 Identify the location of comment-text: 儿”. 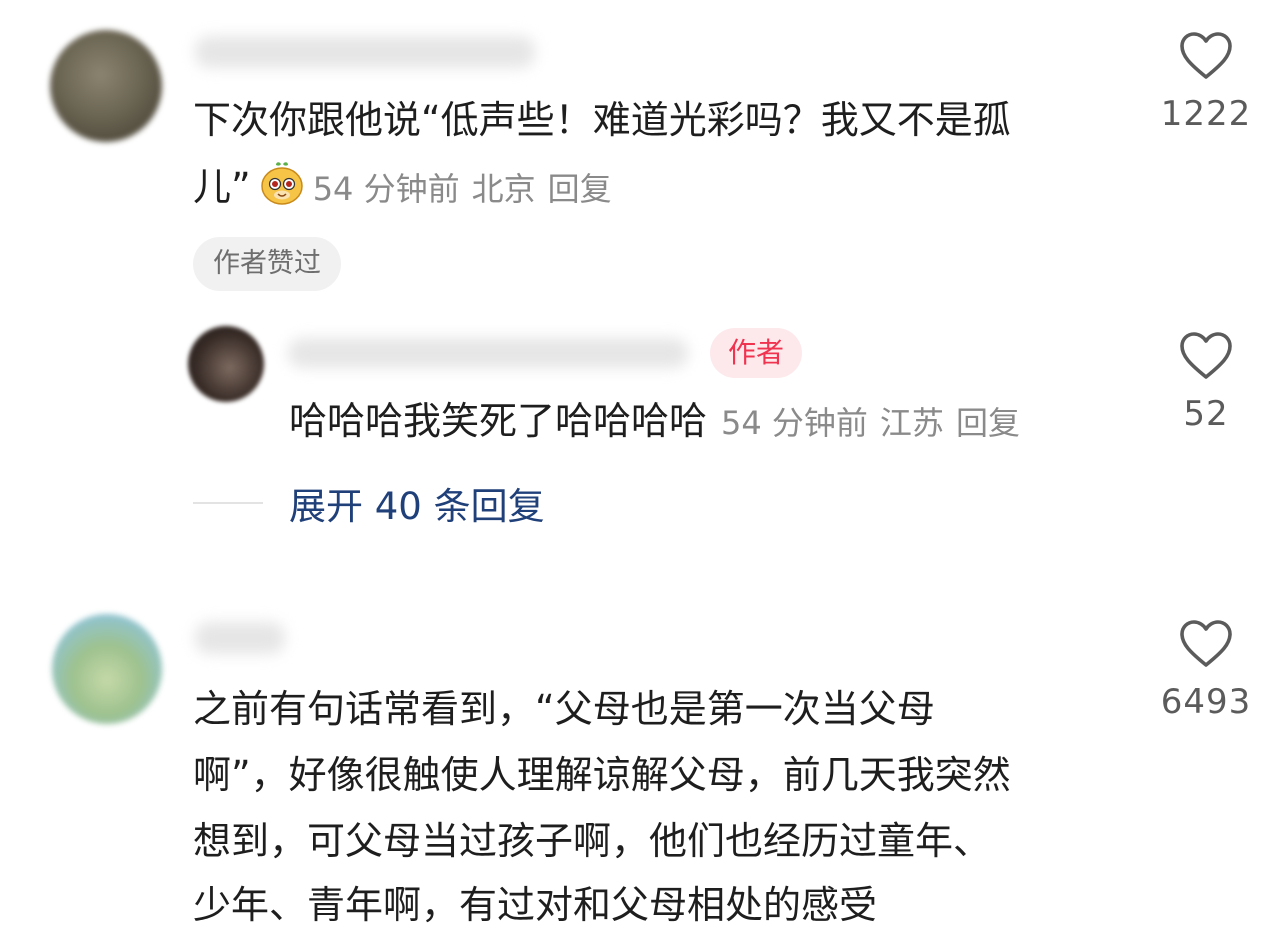
(222, 187).